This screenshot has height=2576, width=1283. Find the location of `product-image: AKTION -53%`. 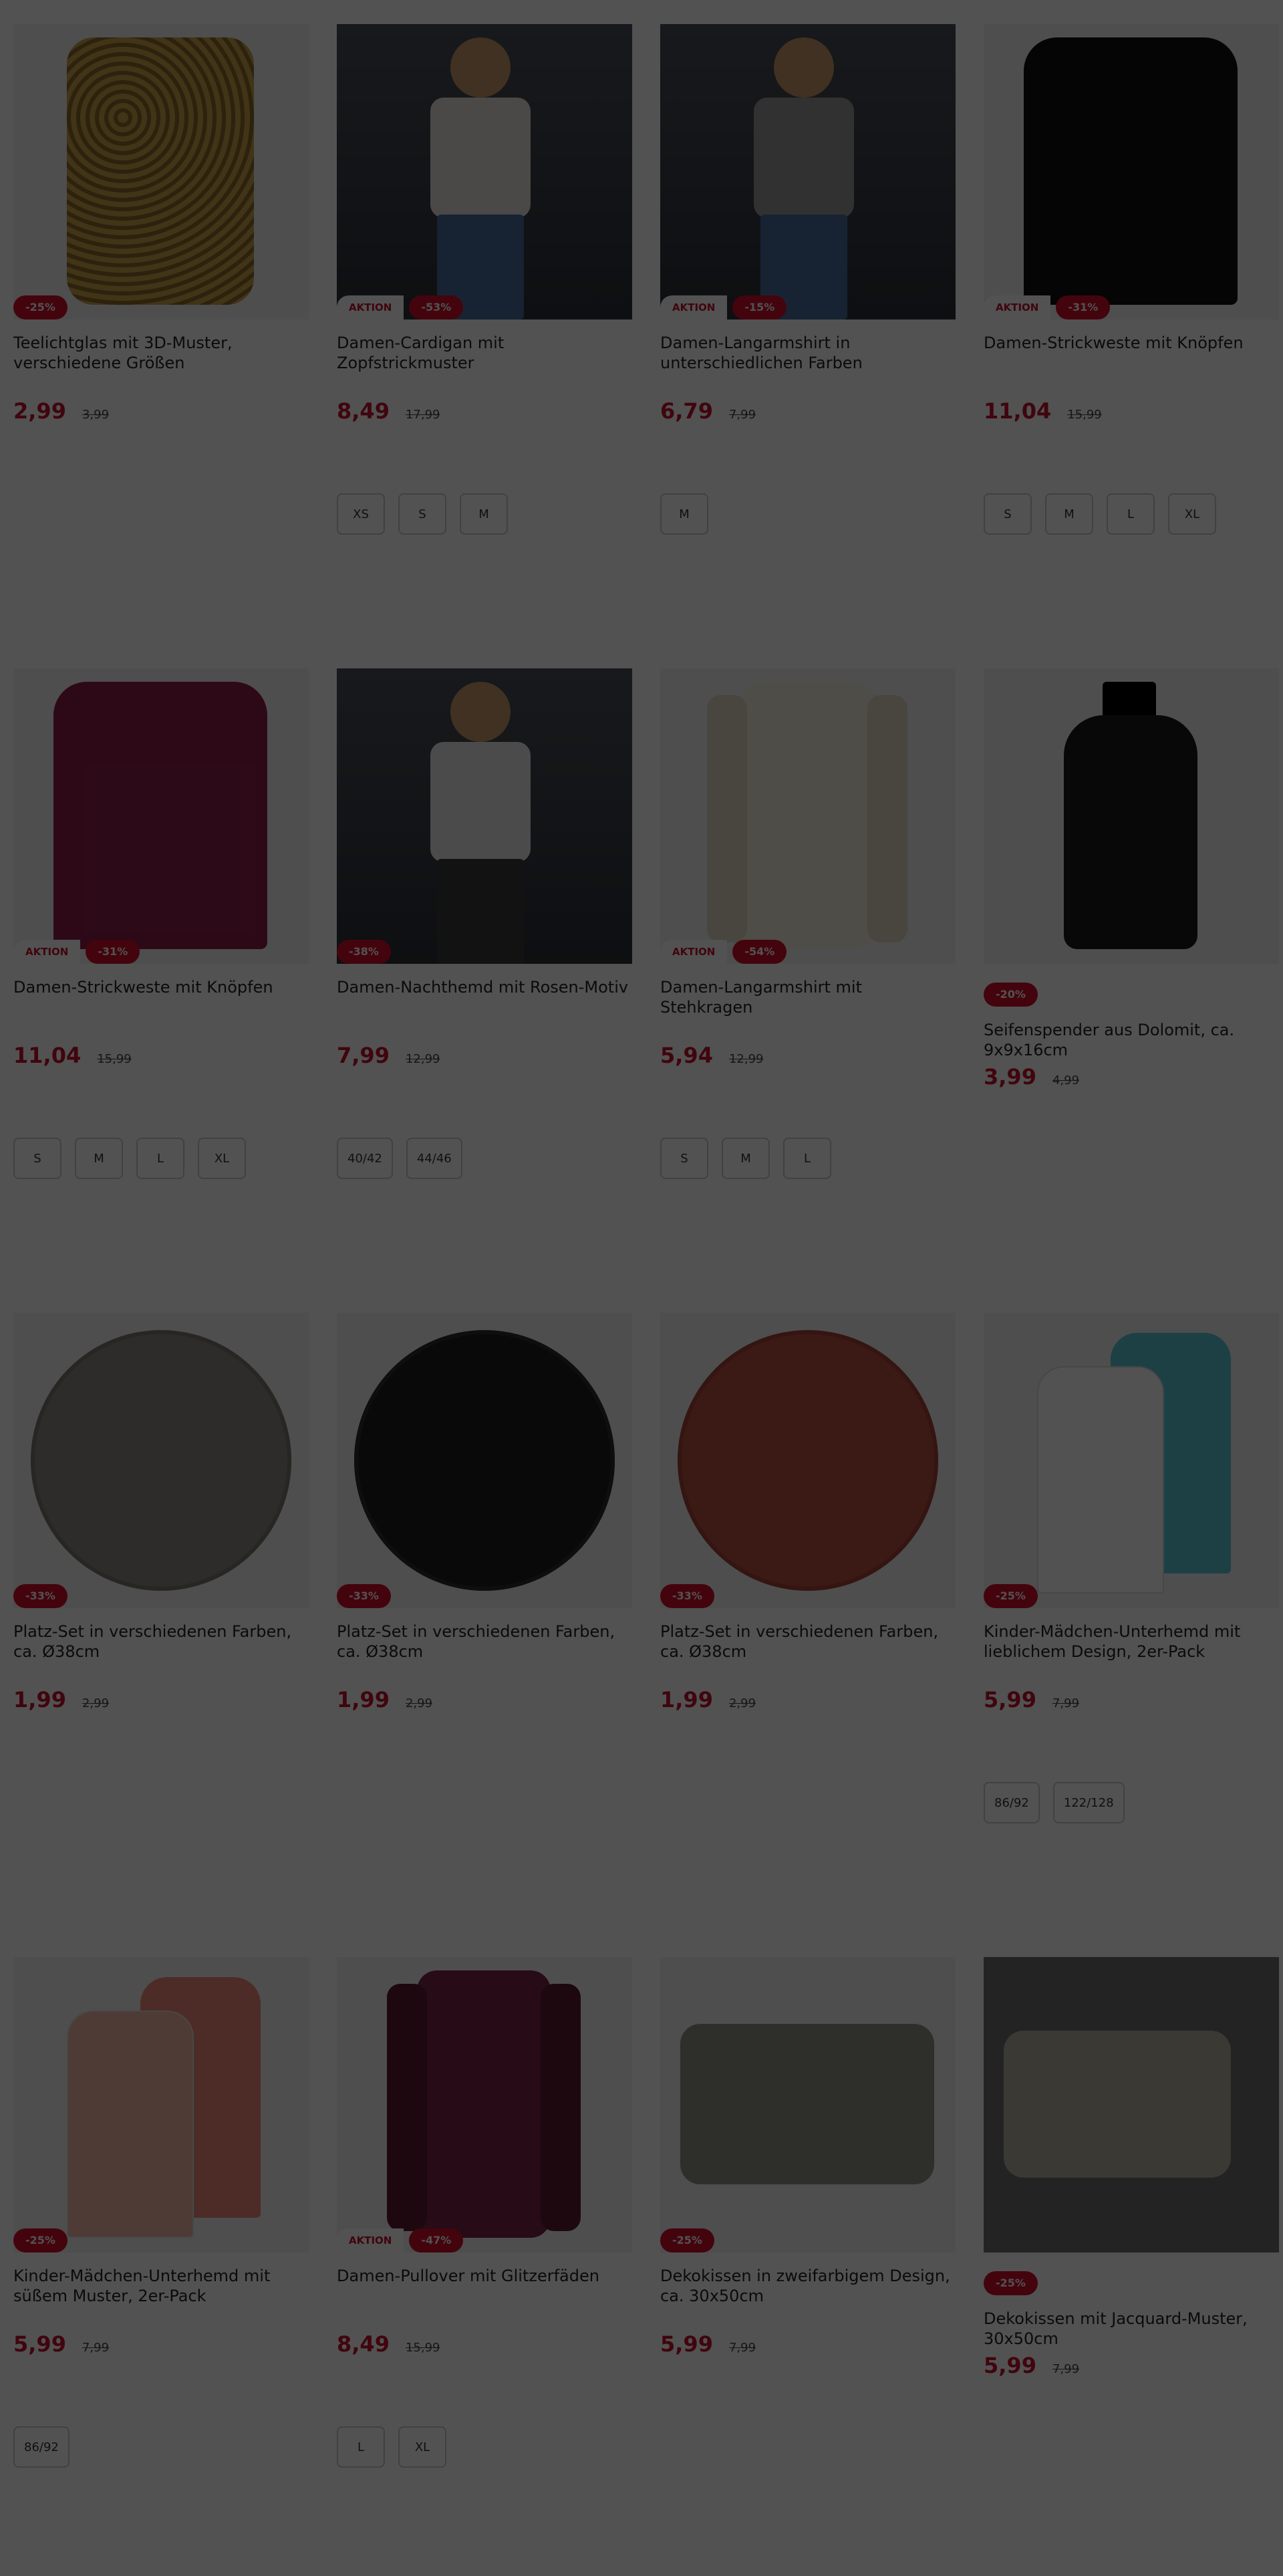

product-image: AKTION -53% is located at coordinates (484, 172).